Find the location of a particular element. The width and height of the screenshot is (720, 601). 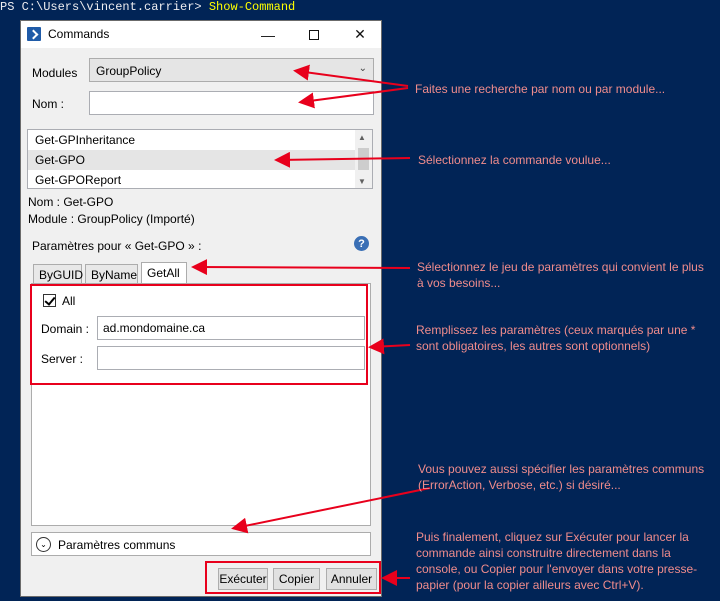

name-label: Nom : is located at coordinates (48, 104).